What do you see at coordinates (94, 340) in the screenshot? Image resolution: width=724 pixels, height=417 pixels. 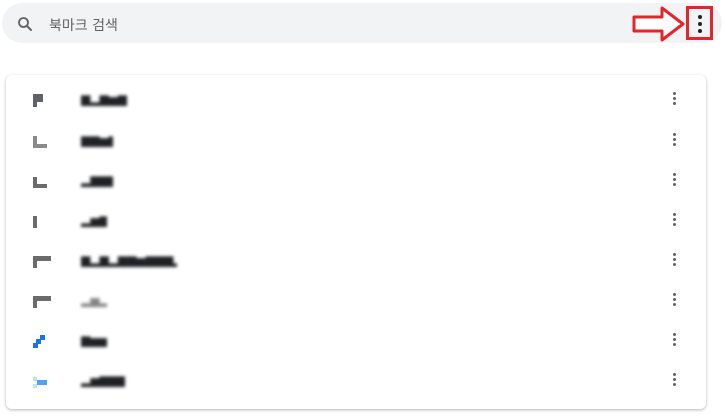 I see `bookmark-title: ▆▅▅▆` at bounding box center [94, 340].